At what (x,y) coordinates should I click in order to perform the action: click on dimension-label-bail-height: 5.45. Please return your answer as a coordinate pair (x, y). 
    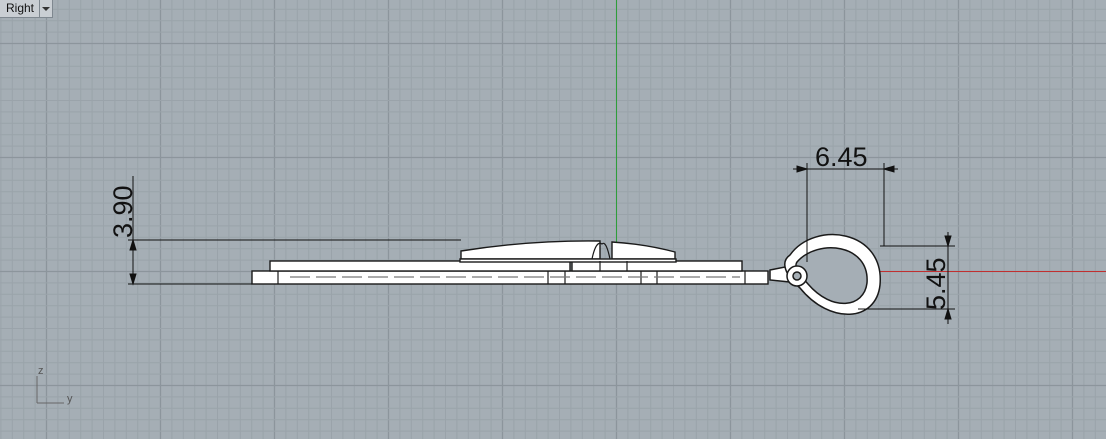
    Looking at the image, I should click on (936, 283).